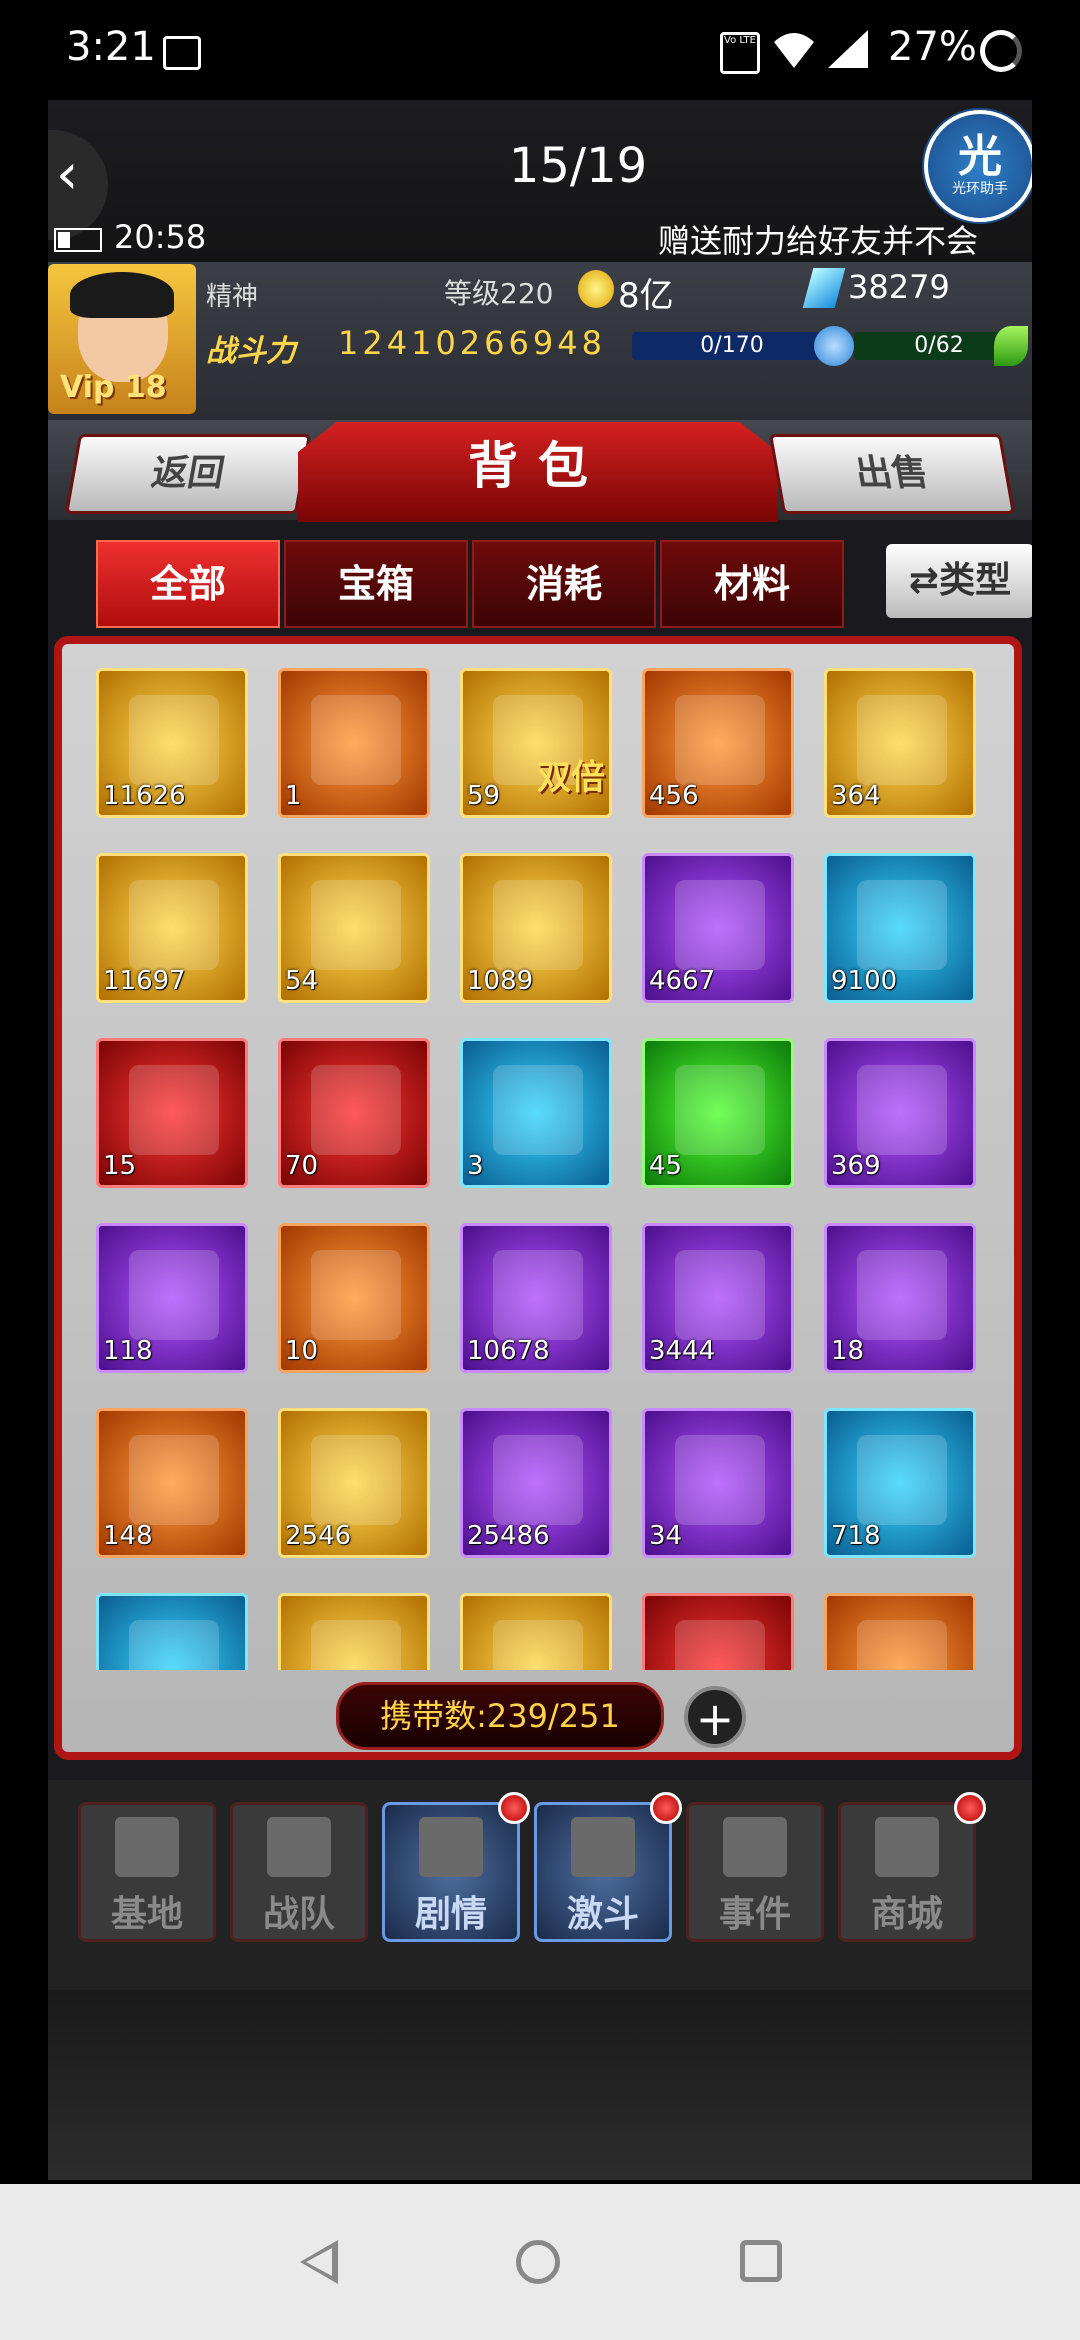 This screenshot has height=2340, width=1080. I want to click on tab-materials: 材料, so click(752, 584).